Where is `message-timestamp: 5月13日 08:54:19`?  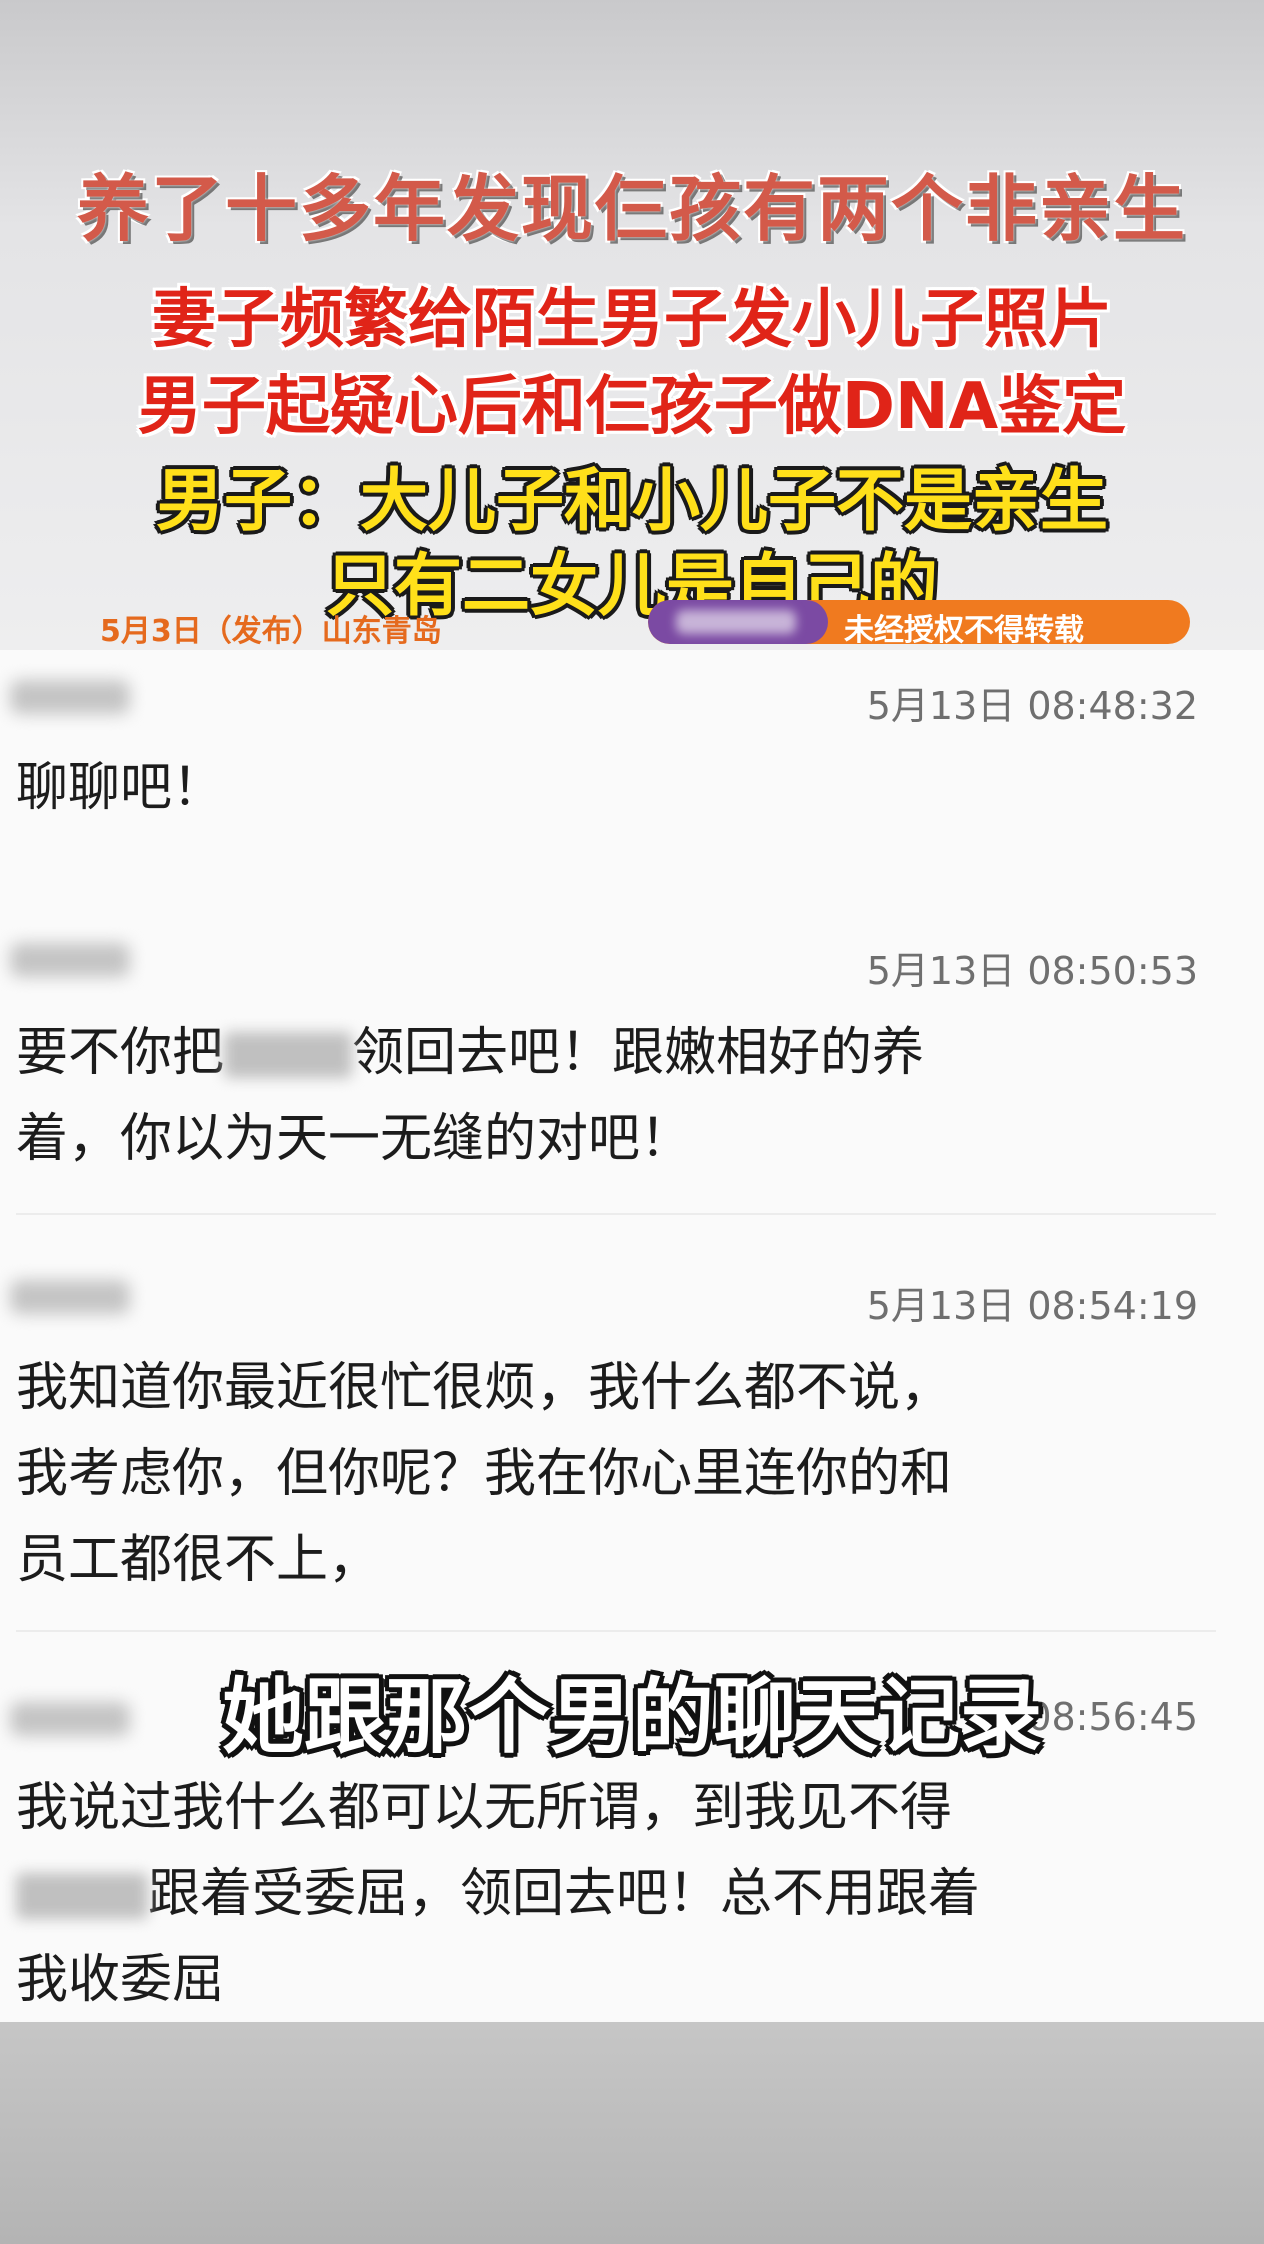
message-timestamp: 5月13日 08:54:19 is located at coordinates (1032, 1306).